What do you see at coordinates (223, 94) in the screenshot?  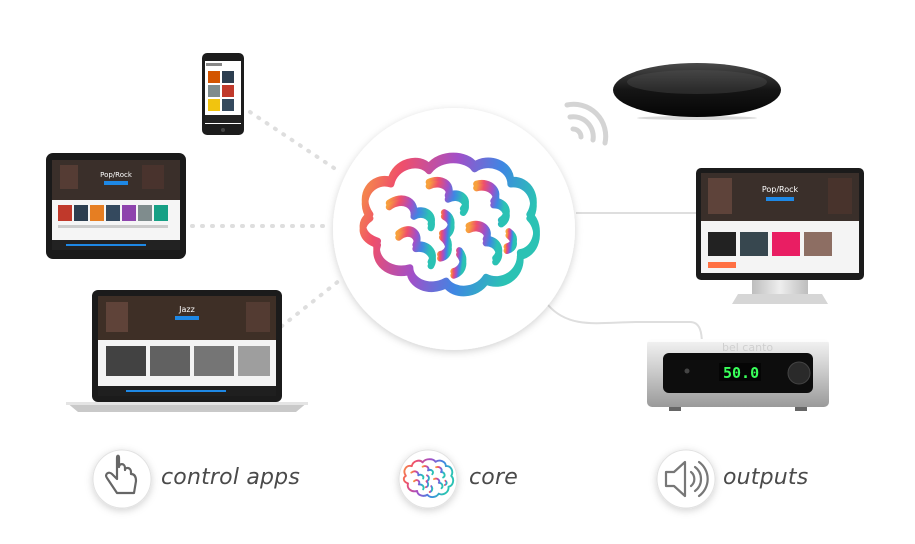 I see `smartphone` at bounding box center [223, 94].